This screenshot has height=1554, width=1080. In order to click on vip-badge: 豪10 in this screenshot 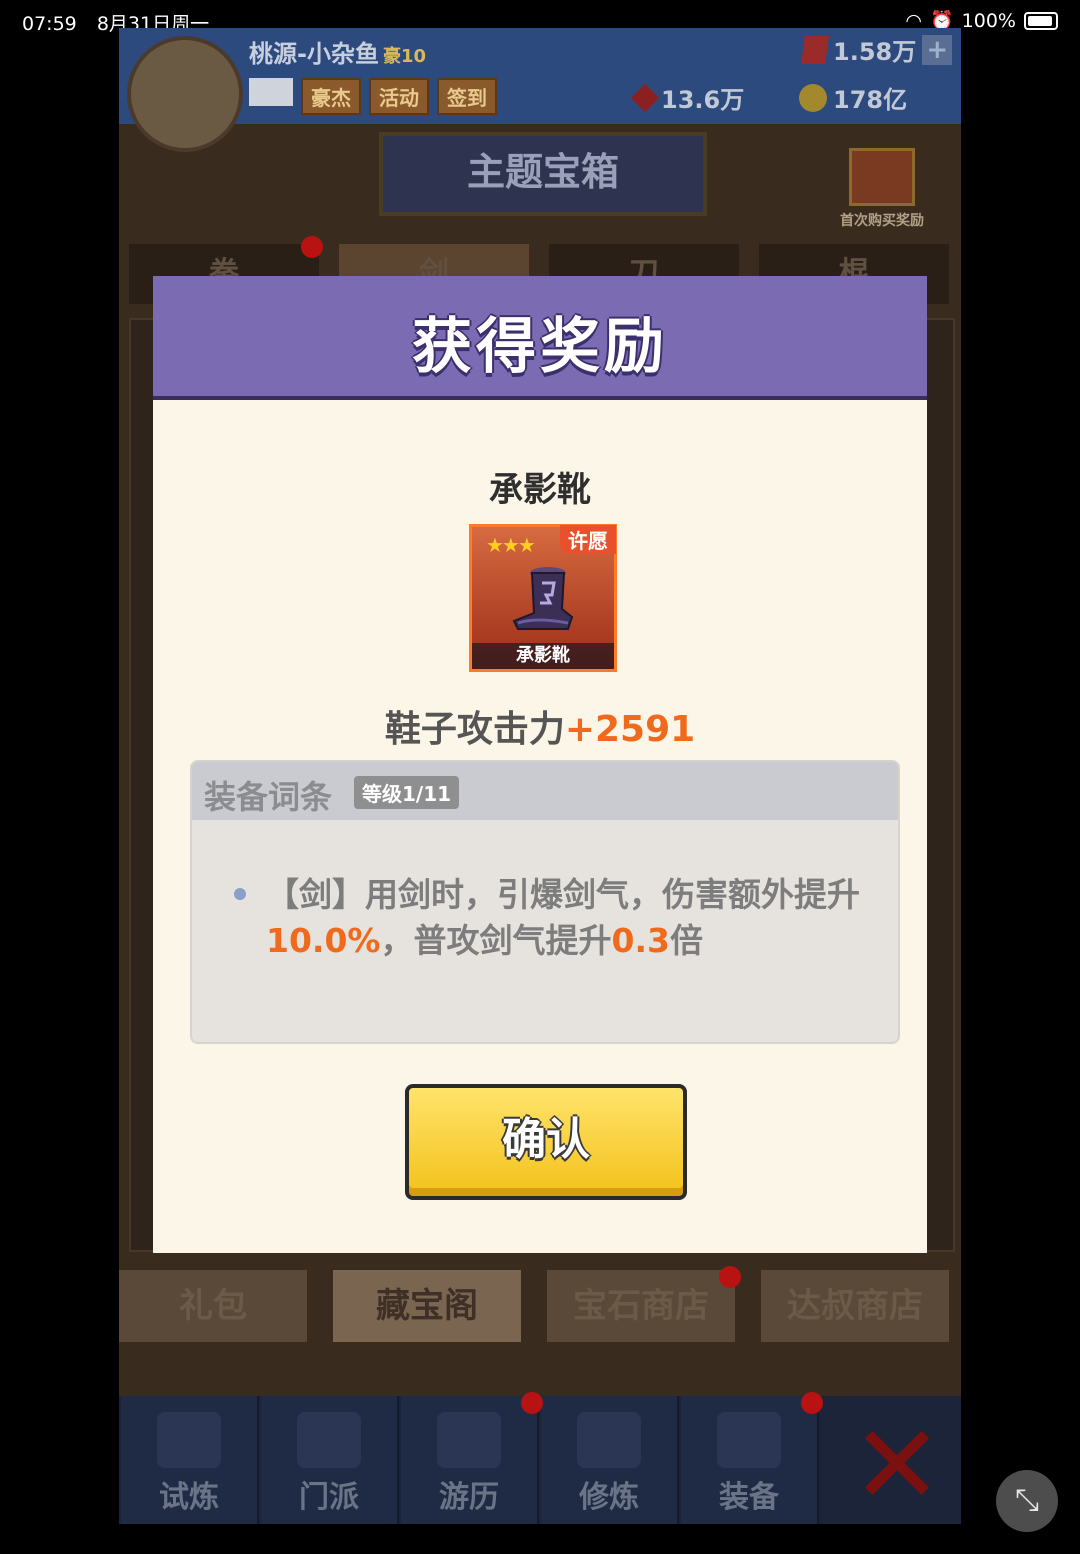, I will do `click(404, 56)`.